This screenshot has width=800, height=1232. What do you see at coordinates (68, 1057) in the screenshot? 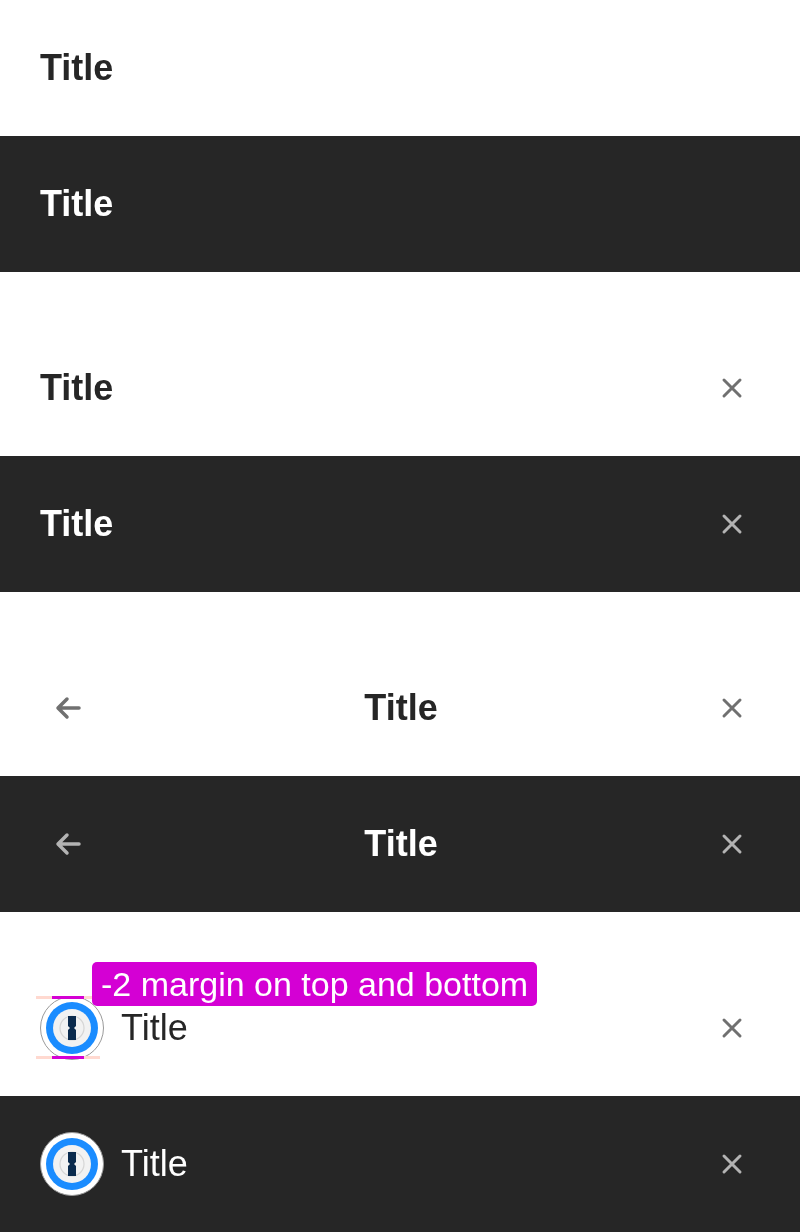
I see `margin-marker` at bounding box center [68, 1057].